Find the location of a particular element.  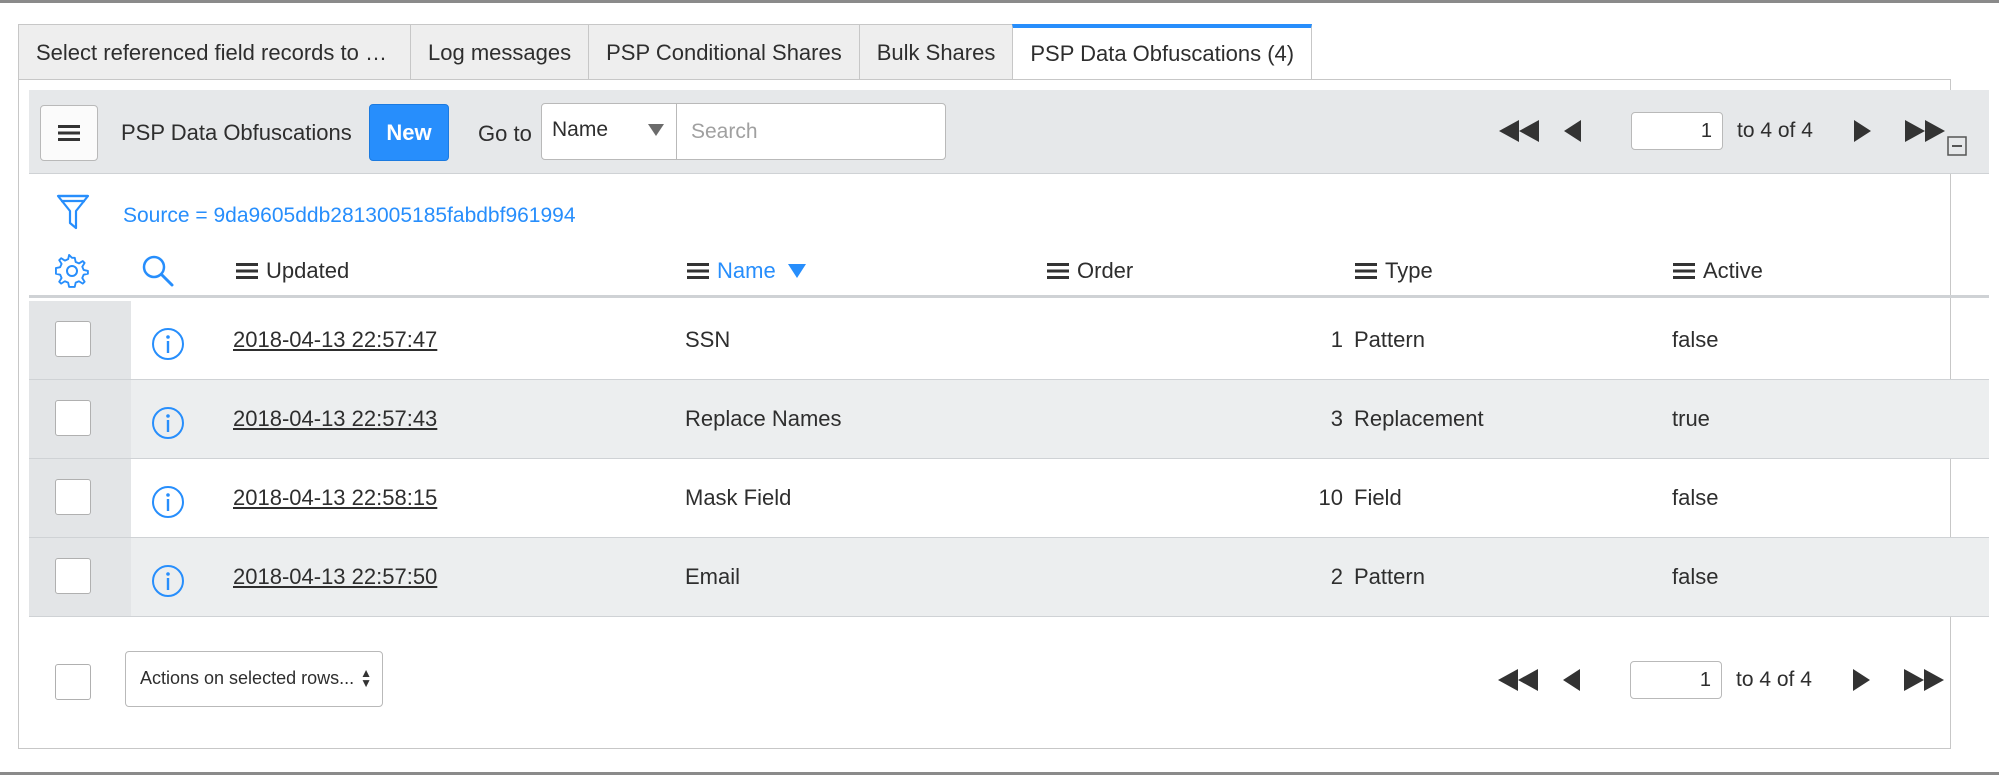

column-label: Type is located at coordinates (1409, 270).